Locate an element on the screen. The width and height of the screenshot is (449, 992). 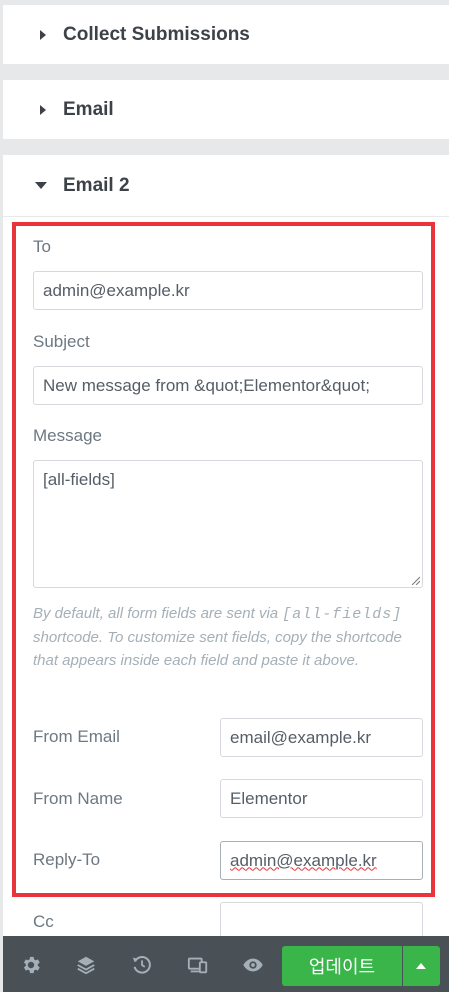
update-options-button is located at coordinates (421, 966).